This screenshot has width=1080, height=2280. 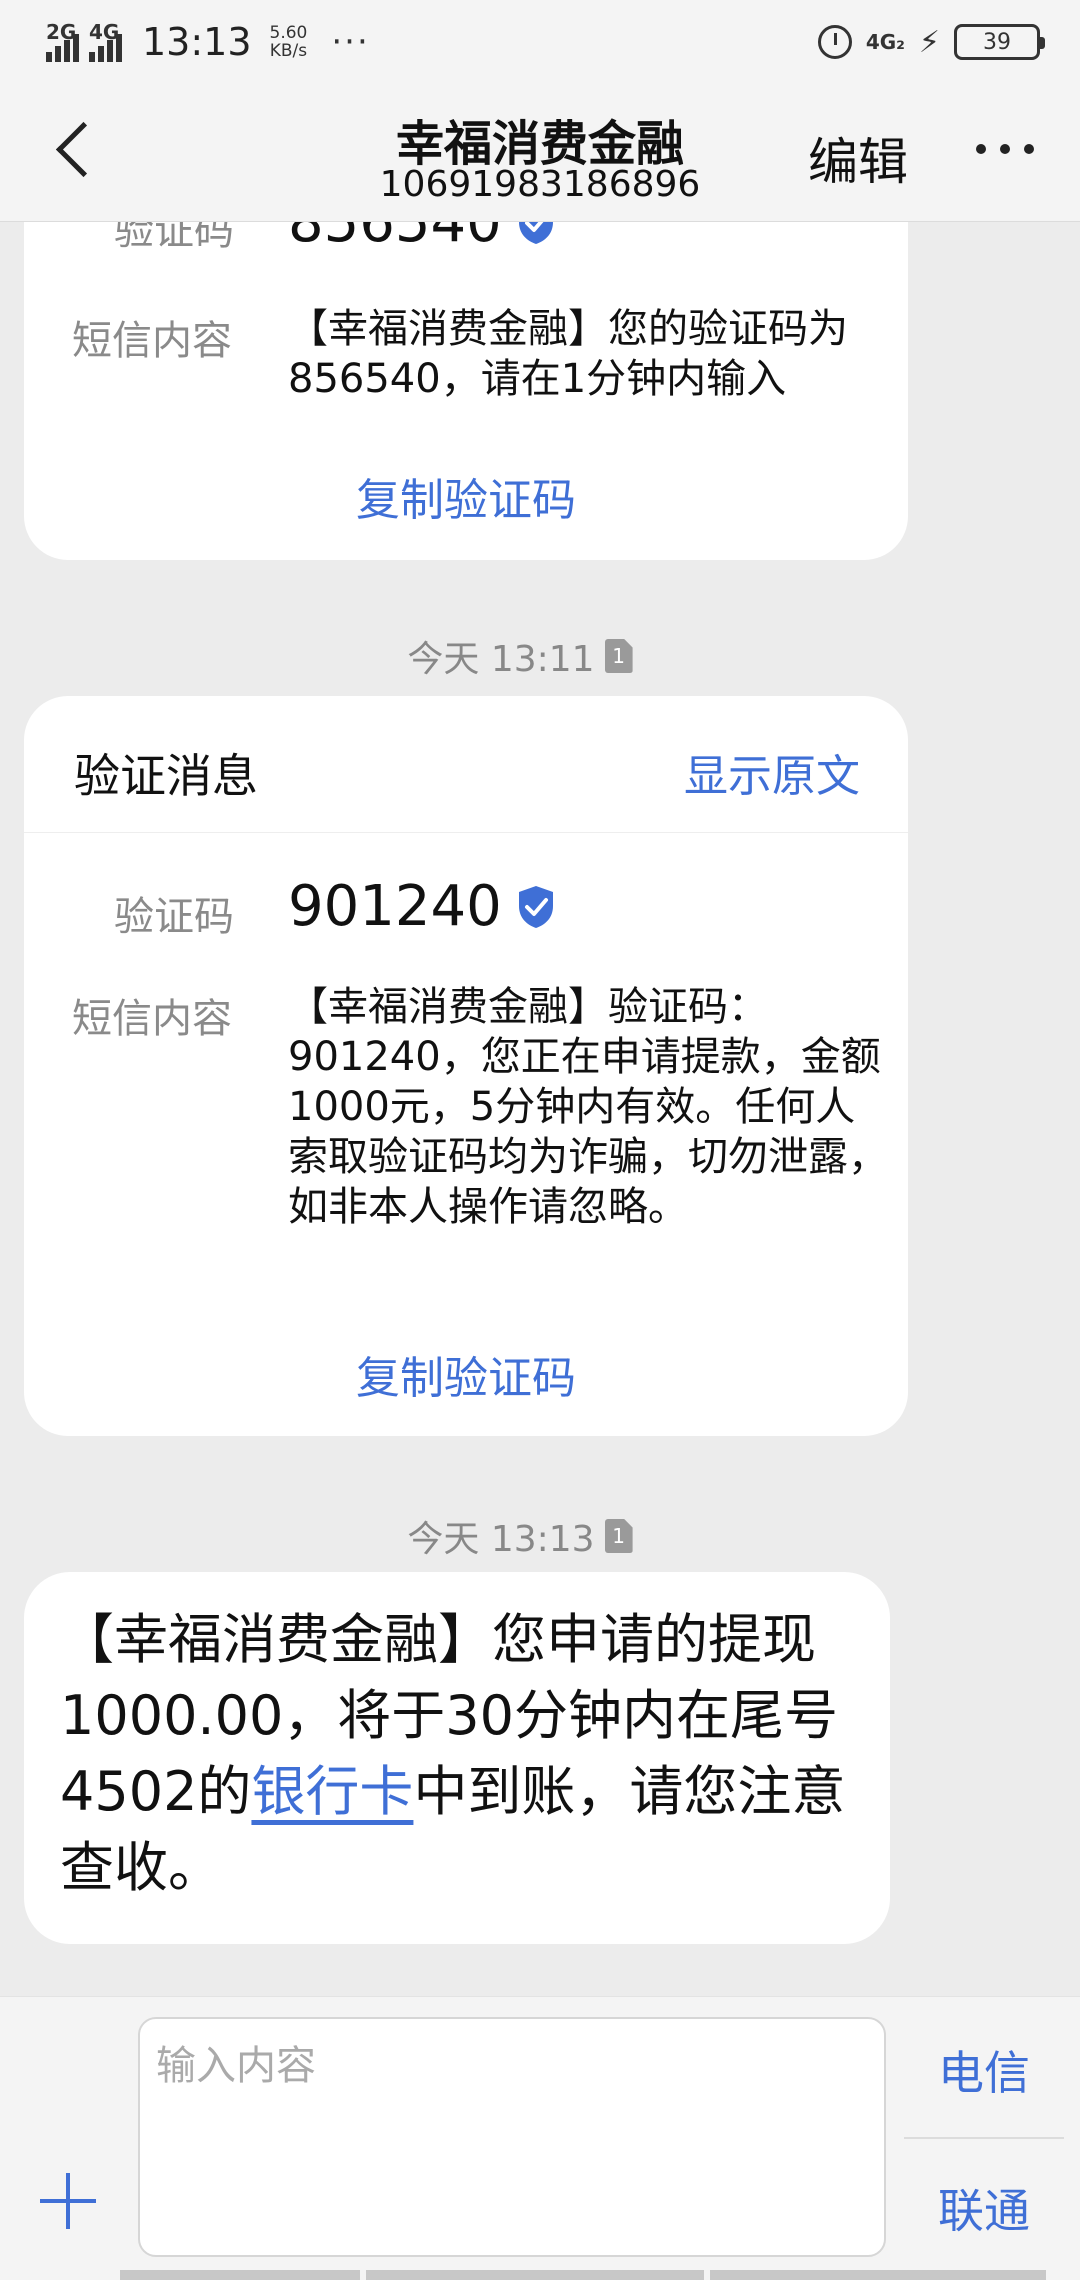 What do you see at coordinates (466, 832) in the screenshot?
I see `card-divider` at bounding box center [466, 832].